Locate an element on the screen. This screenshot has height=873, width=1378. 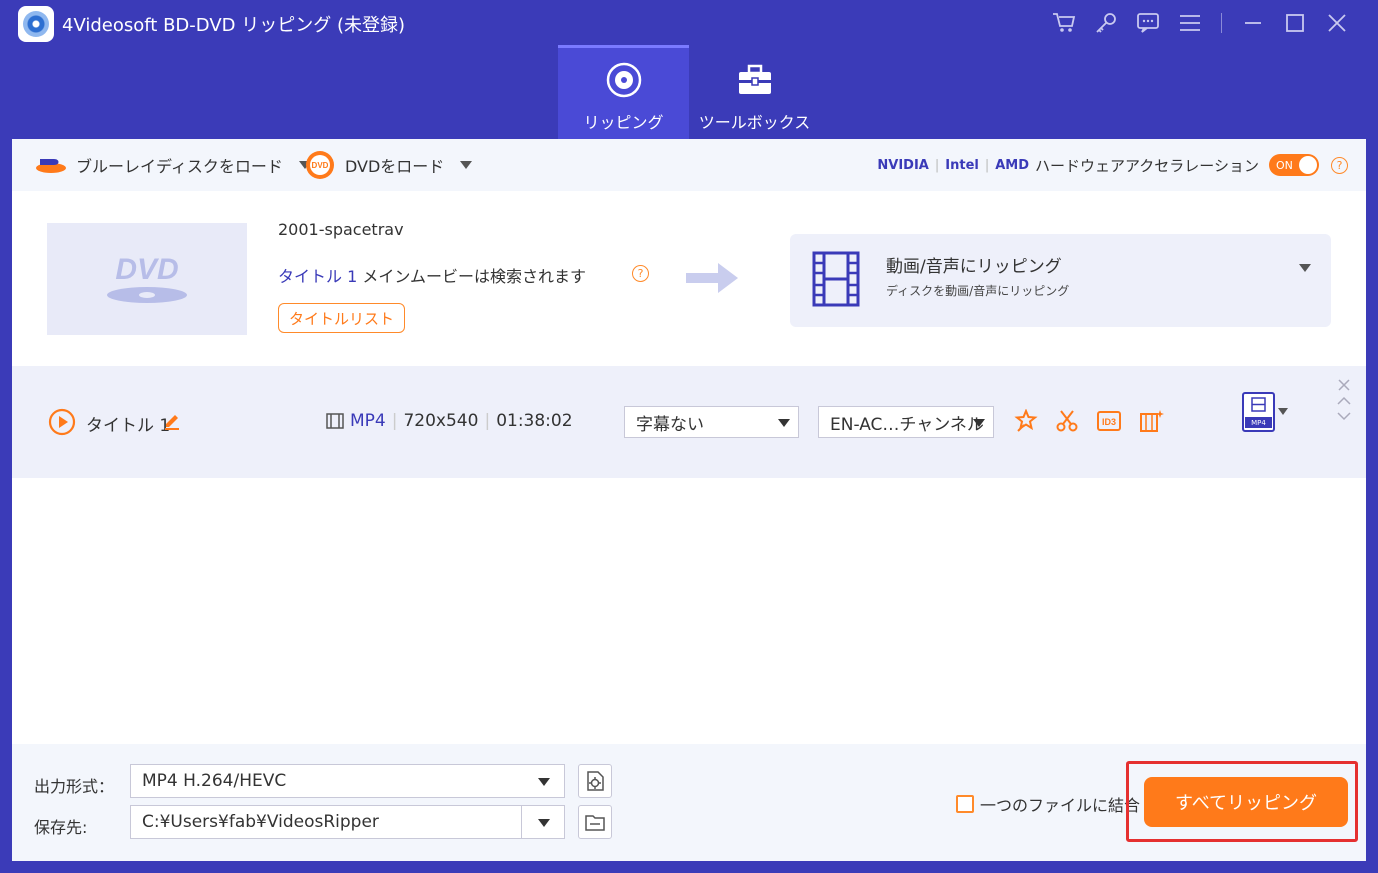
tab-label: リッピング is located at coordinates (623, 122).